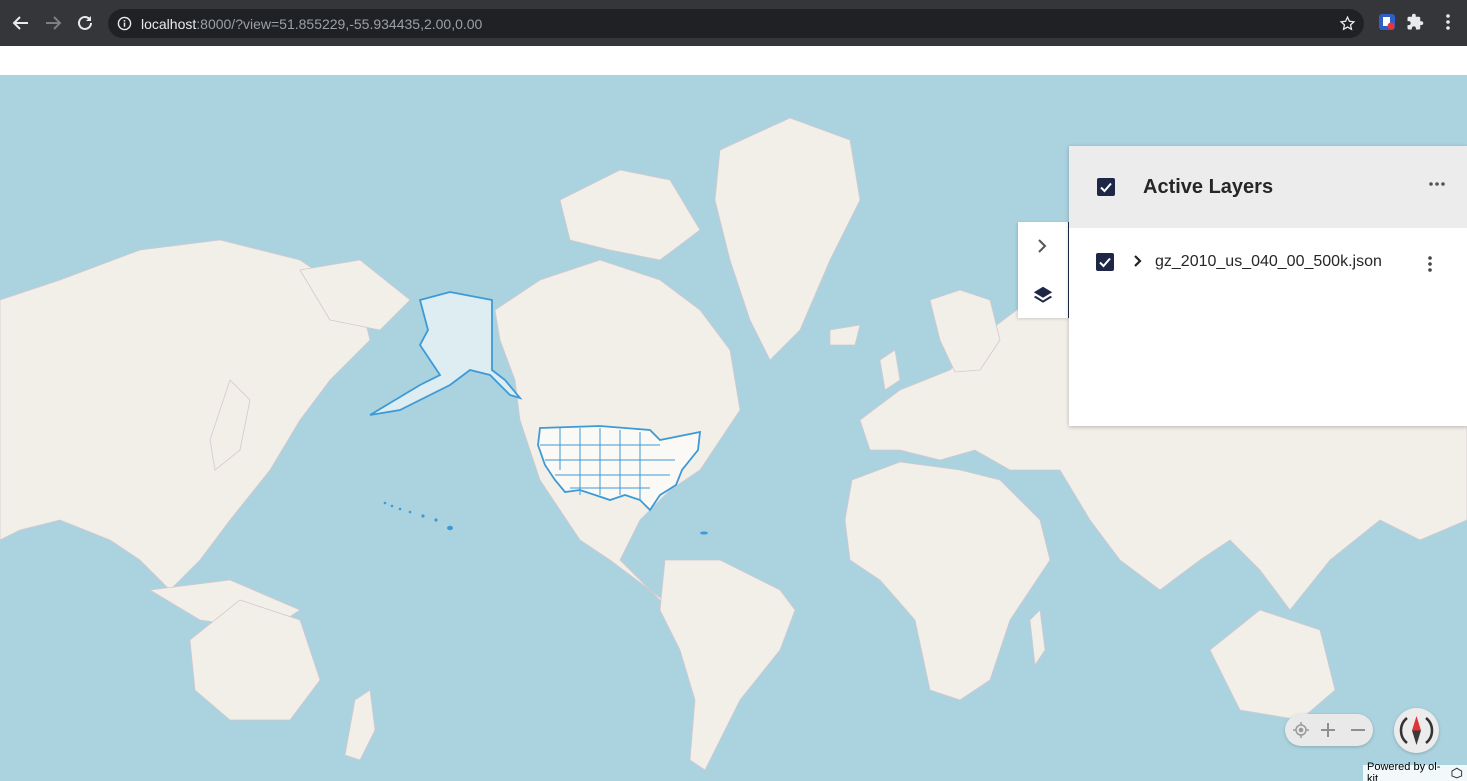 The image size is (1467, 781). What do you see at coordinates (1043, 297) in the screenshot?
I see `layers-icon` at bounding box center [1043, 297].